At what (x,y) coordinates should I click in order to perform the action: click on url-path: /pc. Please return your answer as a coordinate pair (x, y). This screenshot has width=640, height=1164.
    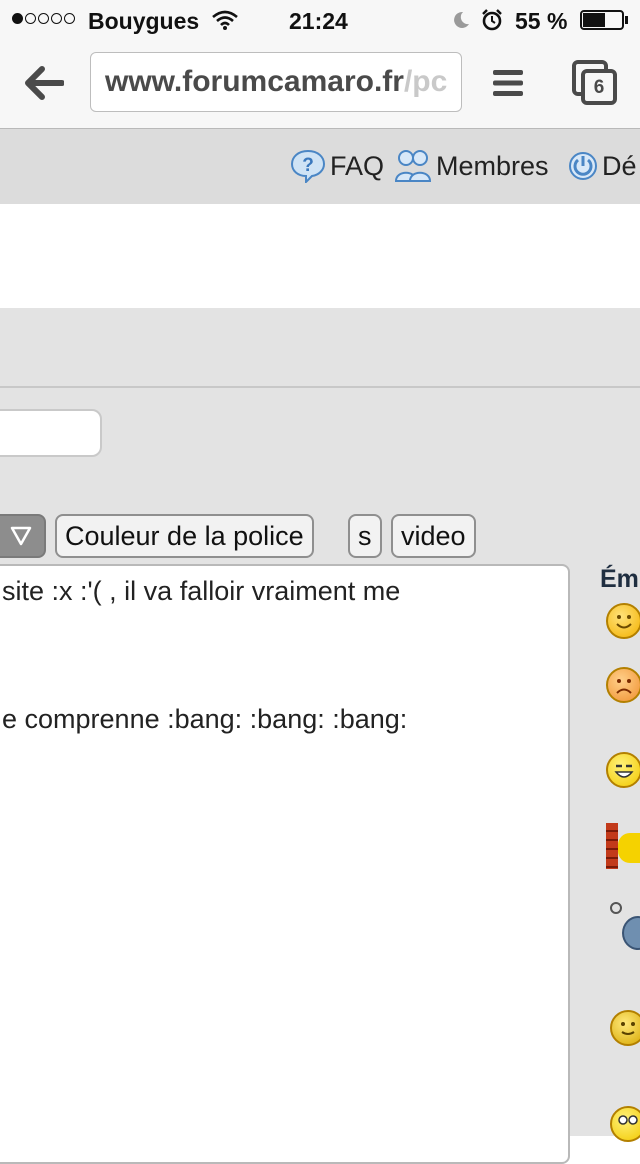
    Looking at the image, I should click on (425, 81).